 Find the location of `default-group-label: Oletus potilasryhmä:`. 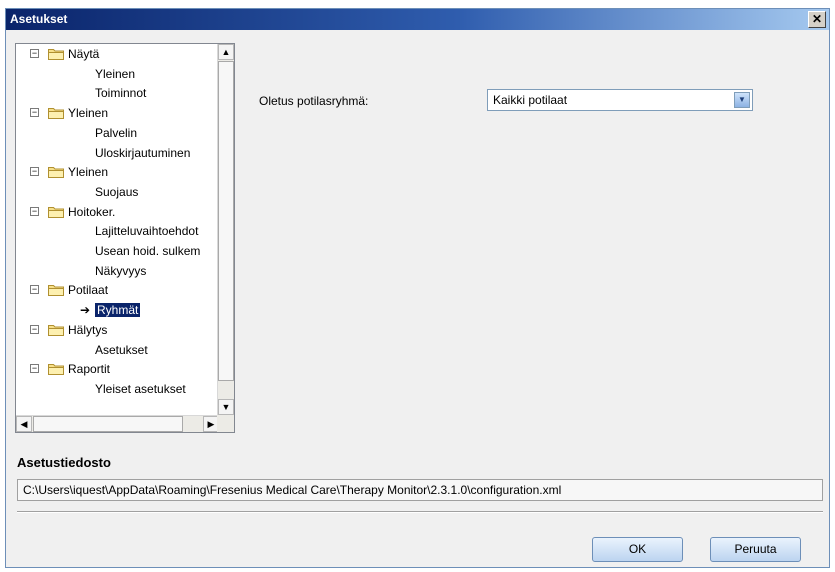

default-group-label: Oletus potilasryhmä: is located at coordinates (314, 101).